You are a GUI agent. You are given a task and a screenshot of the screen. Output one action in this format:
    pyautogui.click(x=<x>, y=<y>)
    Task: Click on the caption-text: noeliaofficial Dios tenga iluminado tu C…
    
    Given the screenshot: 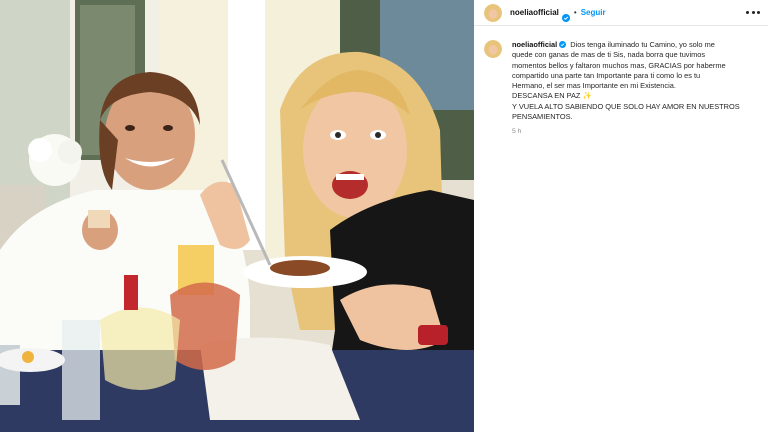 What is the action you would take?
    pyautogui.click(x=635, y=89)
    